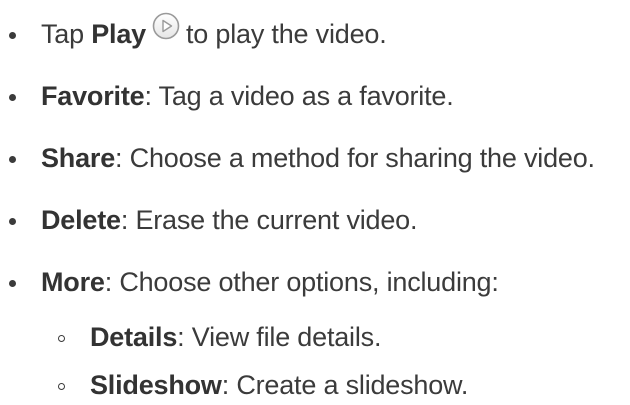  I want to click on item-prefix: Tap, so click(66, 33).